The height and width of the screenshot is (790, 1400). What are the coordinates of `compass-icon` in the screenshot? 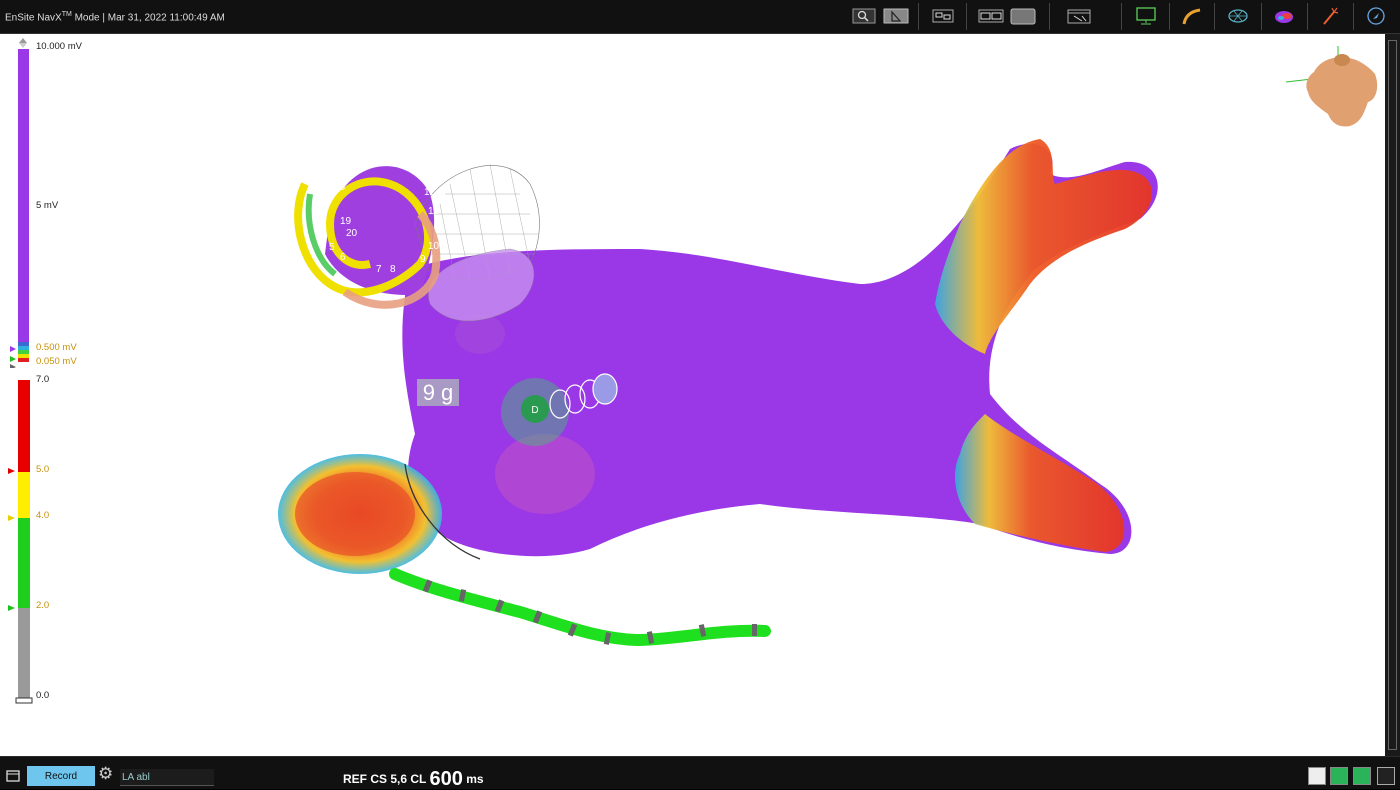 It's located at (1376, 16).